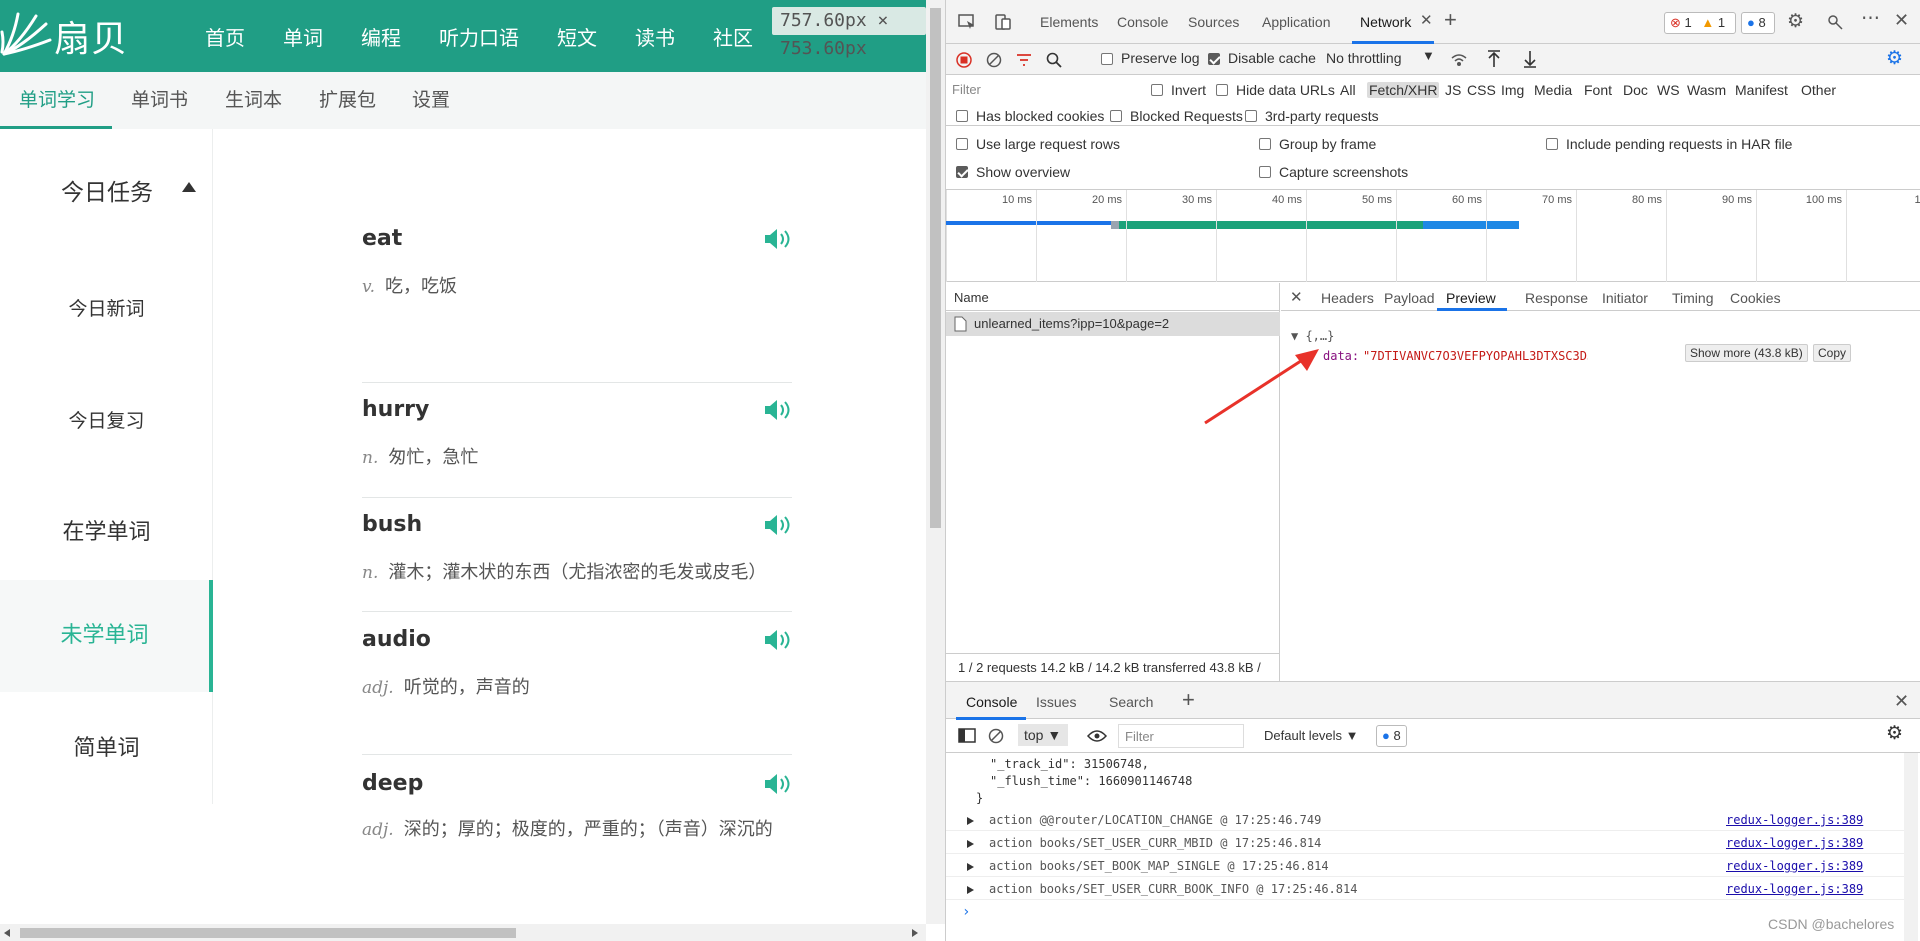 The height and width of the screenshot is (941, 1920). I want to click on export-har-icon, so click(1530, 59).